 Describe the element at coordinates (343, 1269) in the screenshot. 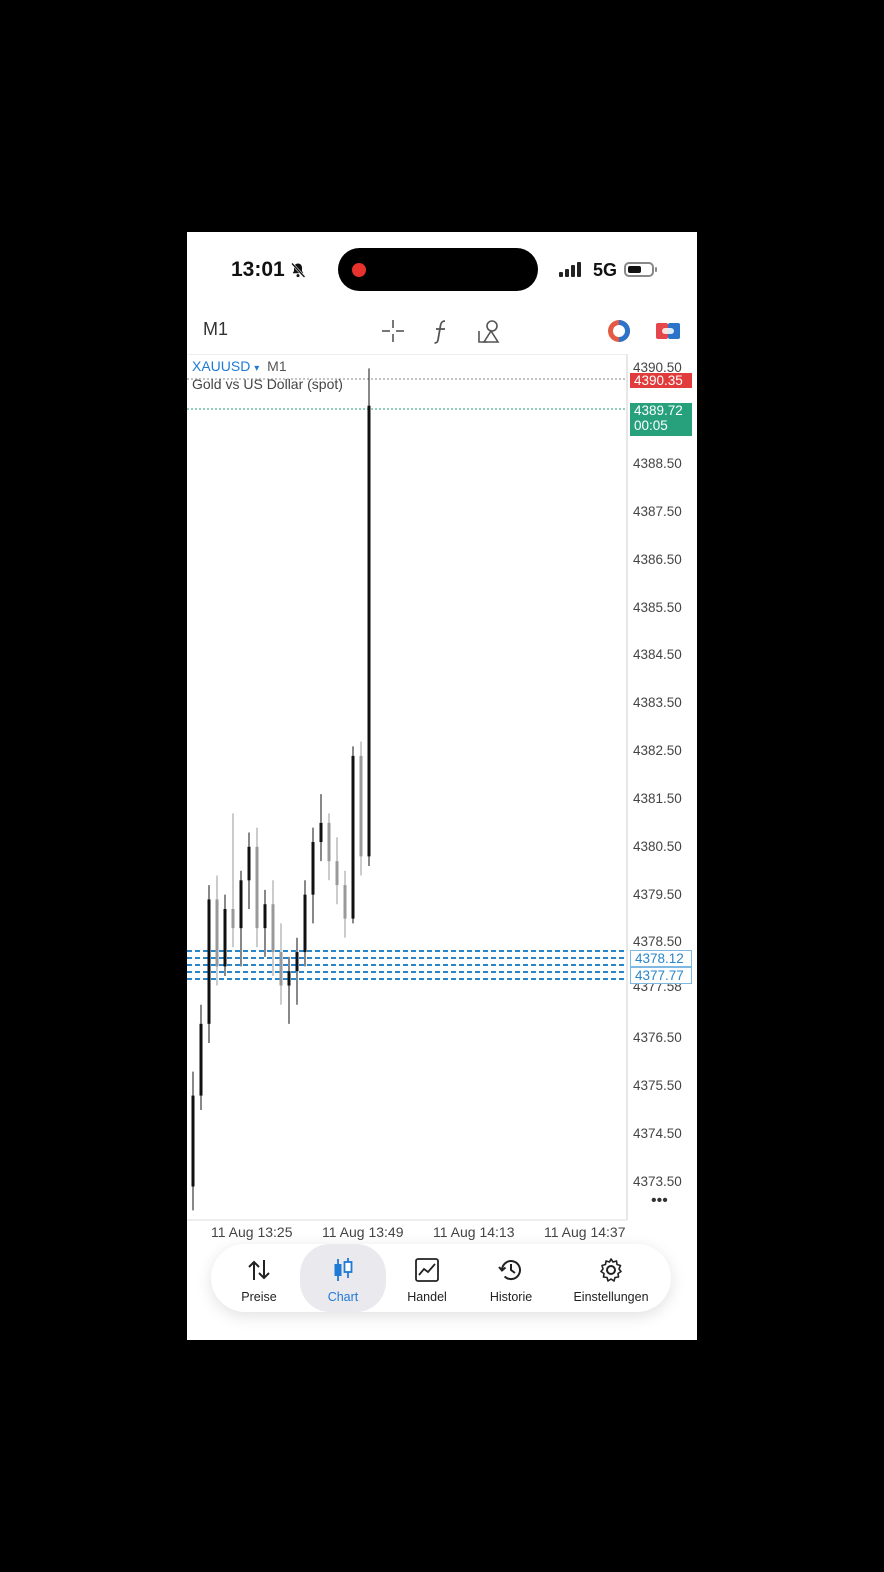

I see `candlestick-icon` at that location.